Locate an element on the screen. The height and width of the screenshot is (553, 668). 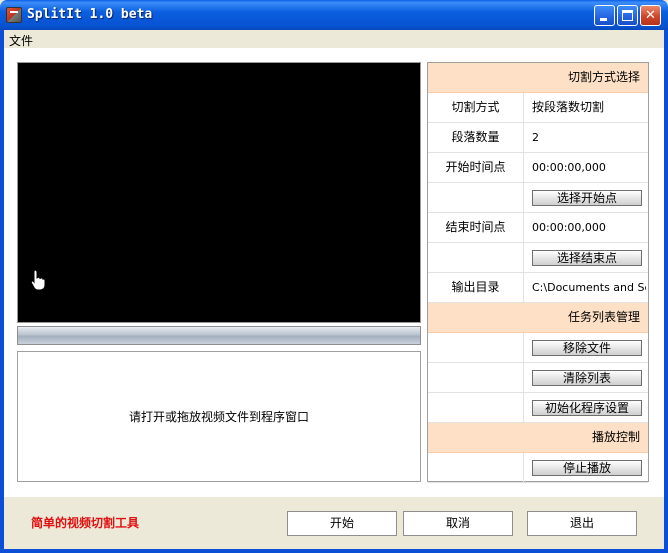
cancel-button: 取消 is located at coordinates (458, 523).